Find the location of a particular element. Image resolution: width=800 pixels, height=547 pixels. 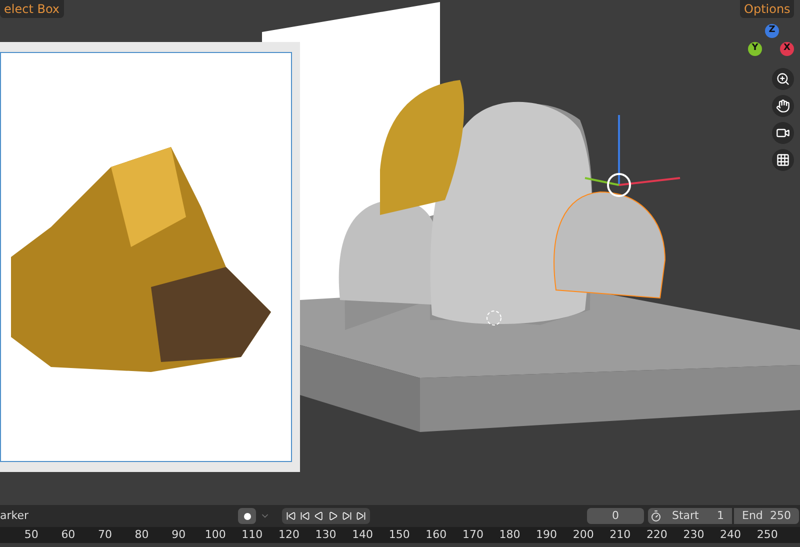

play-icon is located at coordinates (333, 516).